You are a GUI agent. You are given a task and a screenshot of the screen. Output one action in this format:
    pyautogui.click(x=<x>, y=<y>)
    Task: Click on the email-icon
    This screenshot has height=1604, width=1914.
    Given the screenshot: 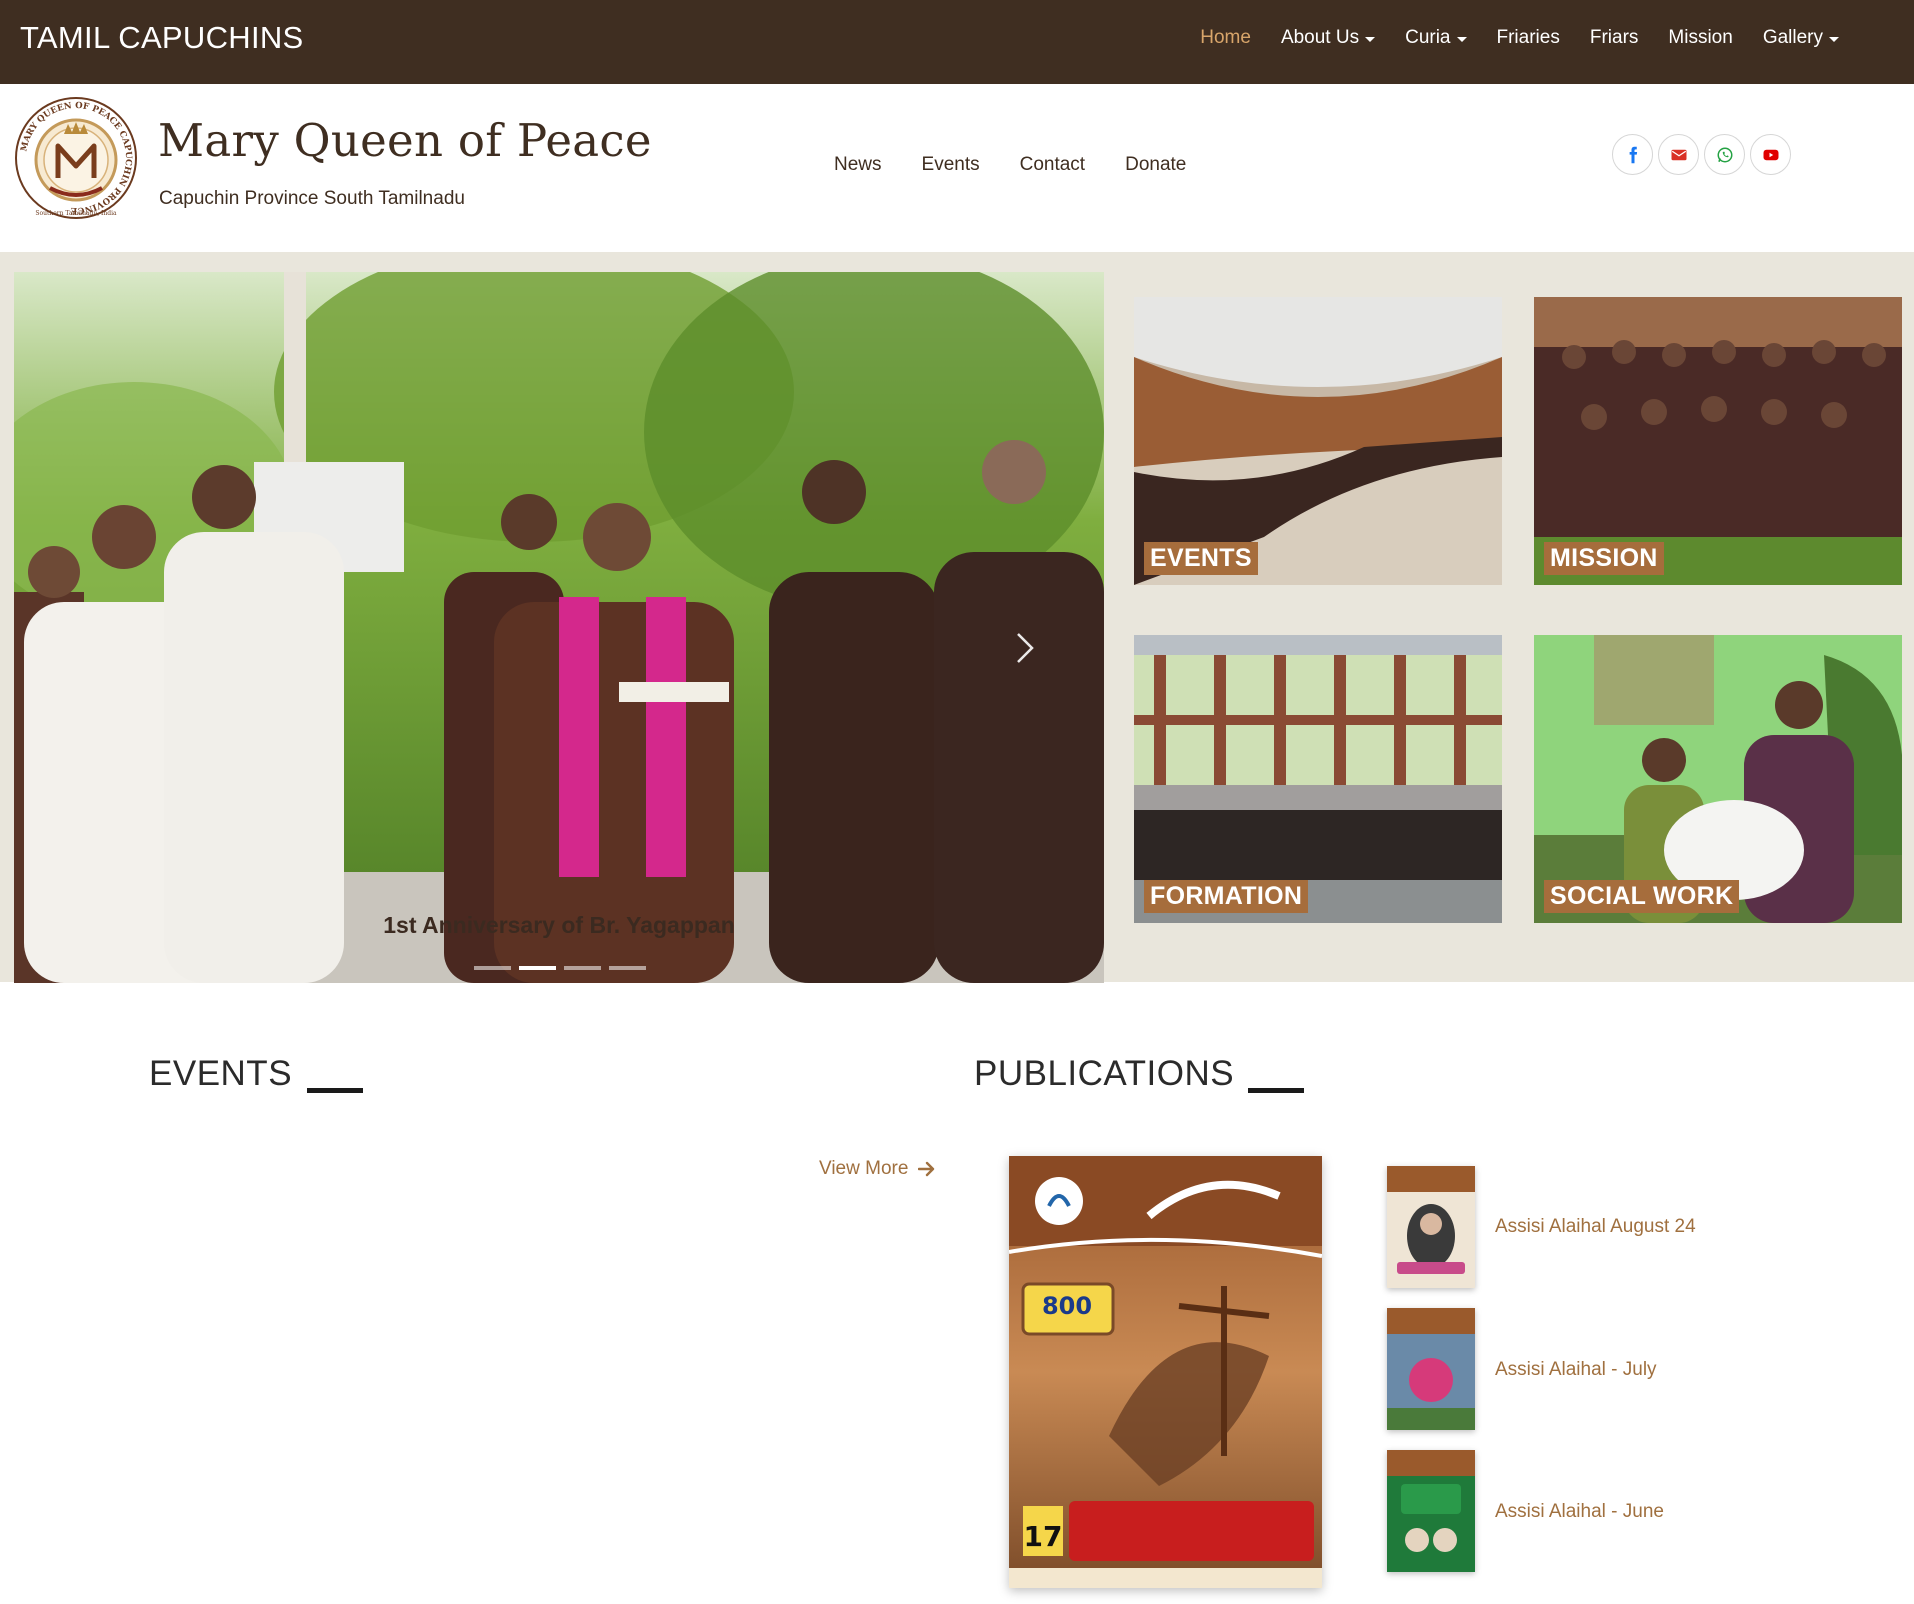 What is the action you would take?
    pyautogui.click(x=1678, y=154)
    